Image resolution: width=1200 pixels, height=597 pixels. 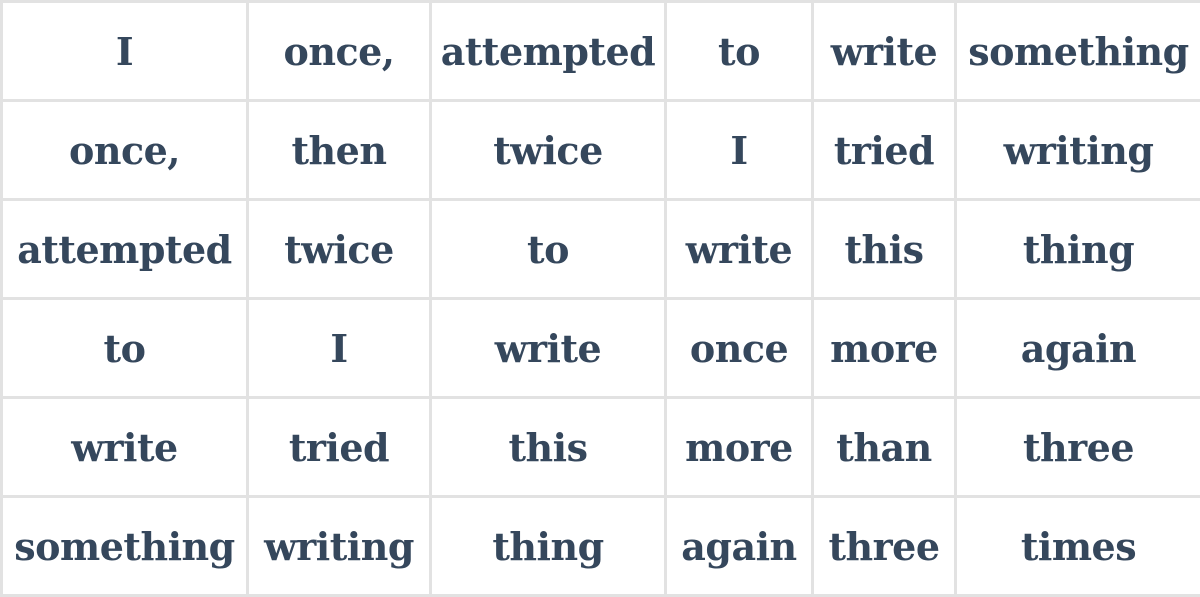 What do you see at coordinates (339, 150) in the screenshot?
I see `grid-cell: then` at bounding box center [339, 150].